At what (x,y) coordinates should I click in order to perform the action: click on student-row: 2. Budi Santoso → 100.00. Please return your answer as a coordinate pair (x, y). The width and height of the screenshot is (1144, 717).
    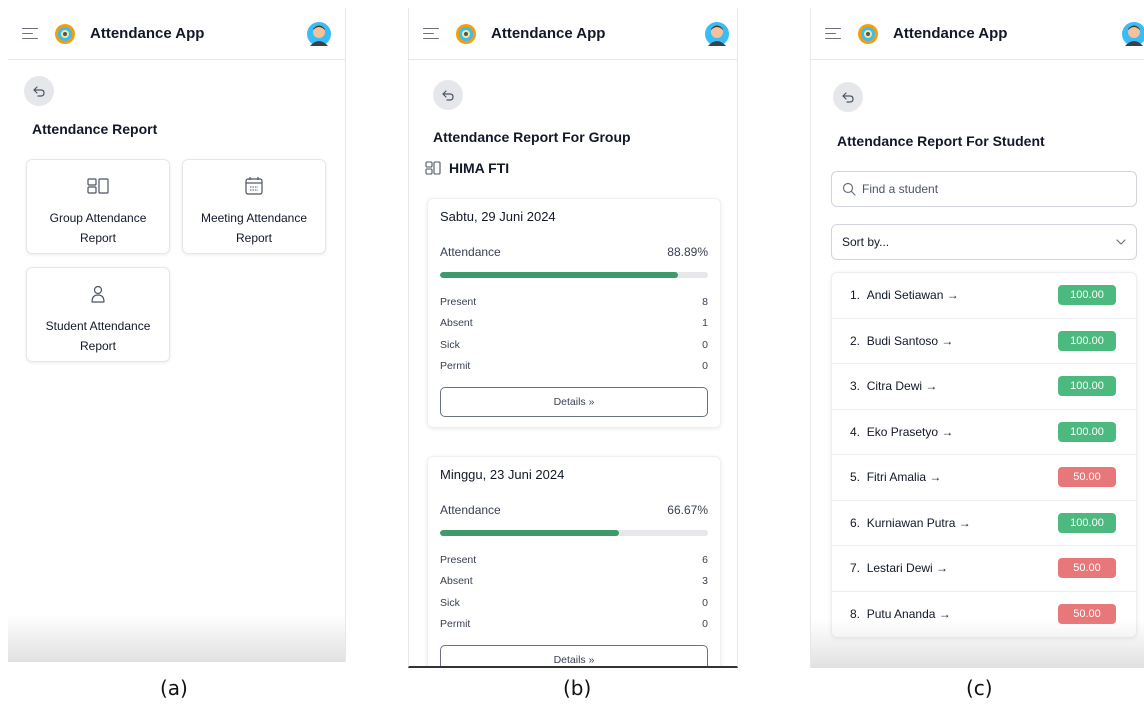
    Looking at the image, I should click on (984, 341).